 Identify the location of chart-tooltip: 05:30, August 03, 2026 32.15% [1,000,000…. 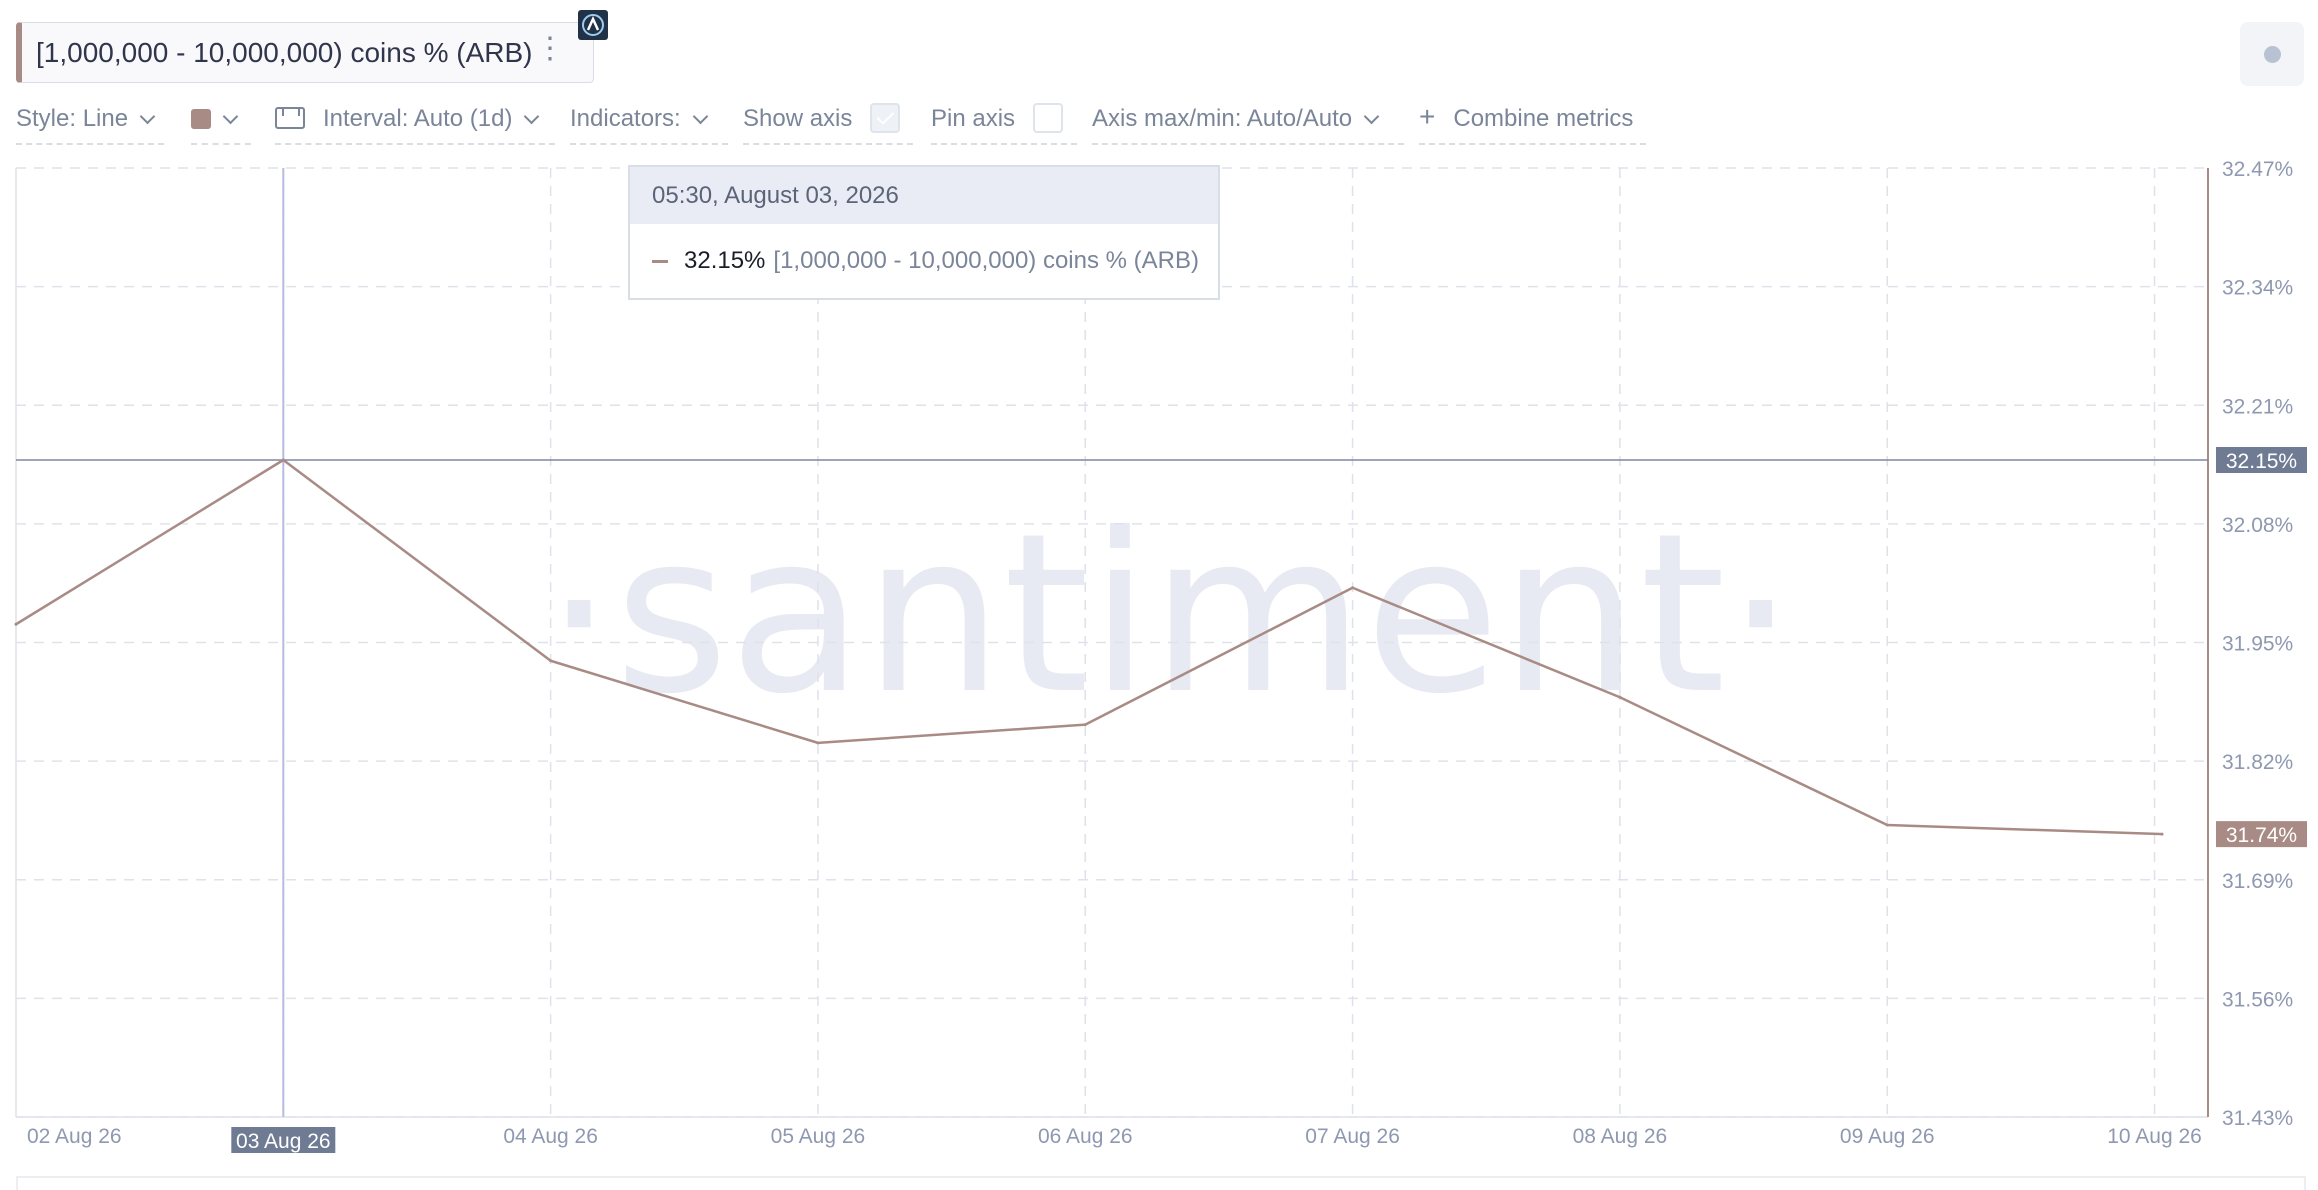
(924, 232).